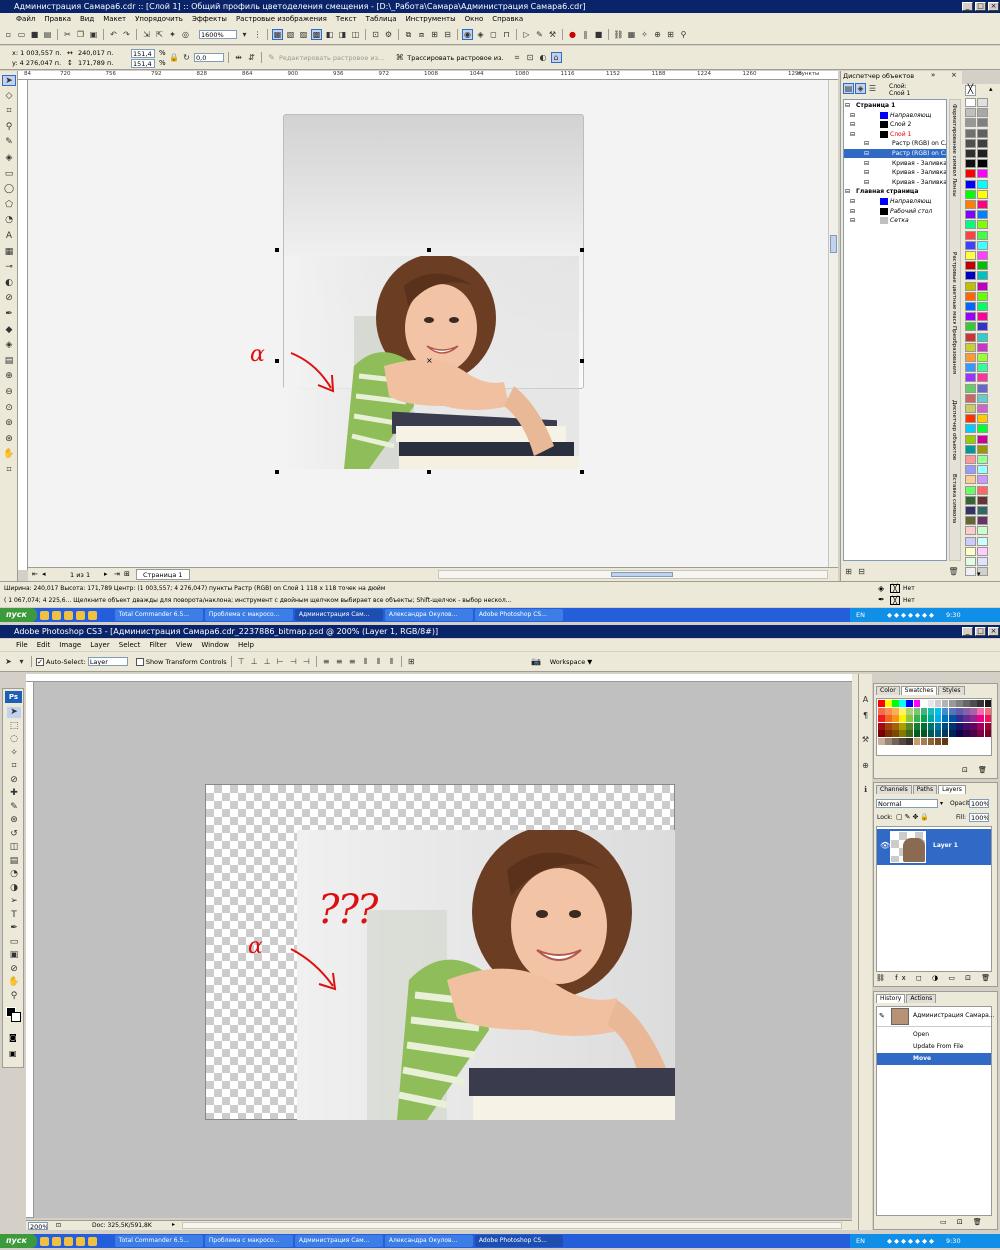  What do you see at coordinates (543, 57) in the screenshot?
I see `bitmap-color-mask-icon: ◐` at bounding box center [543, 57].